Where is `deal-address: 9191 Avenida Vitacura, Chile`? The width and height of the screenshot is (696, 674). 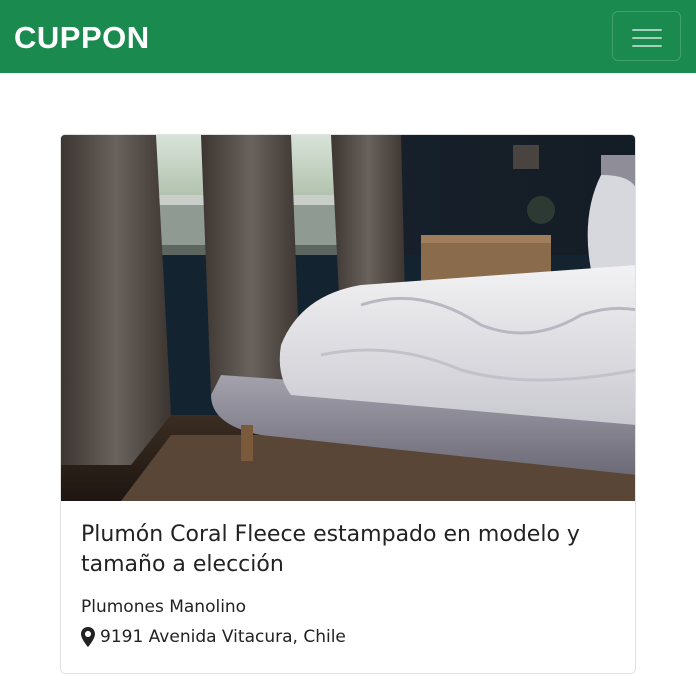 deal-address: 9191 Avenida Vitacura, Chile is located at coordinates (213, 637).